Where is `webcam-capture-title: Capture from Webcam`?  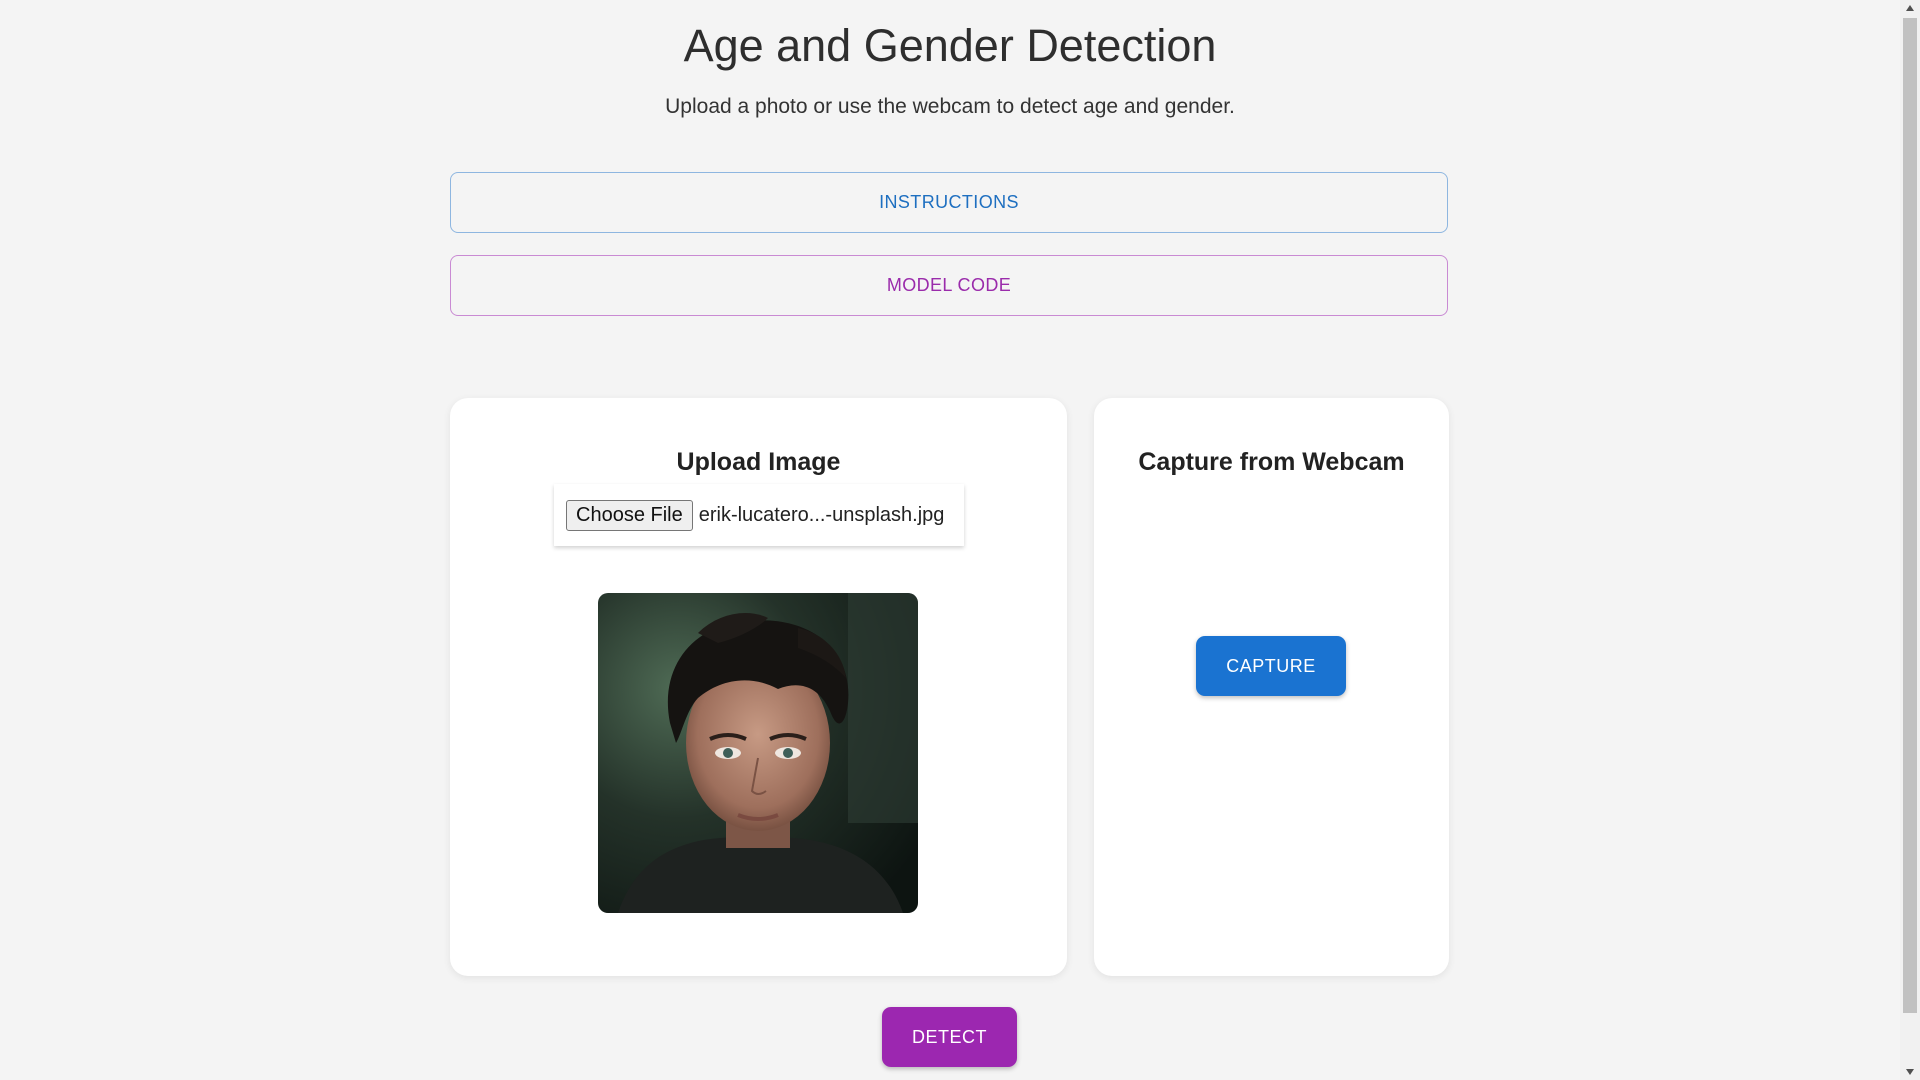 webcam-capture-title: Capture from Webcam is located at coordinates (1271, 462).